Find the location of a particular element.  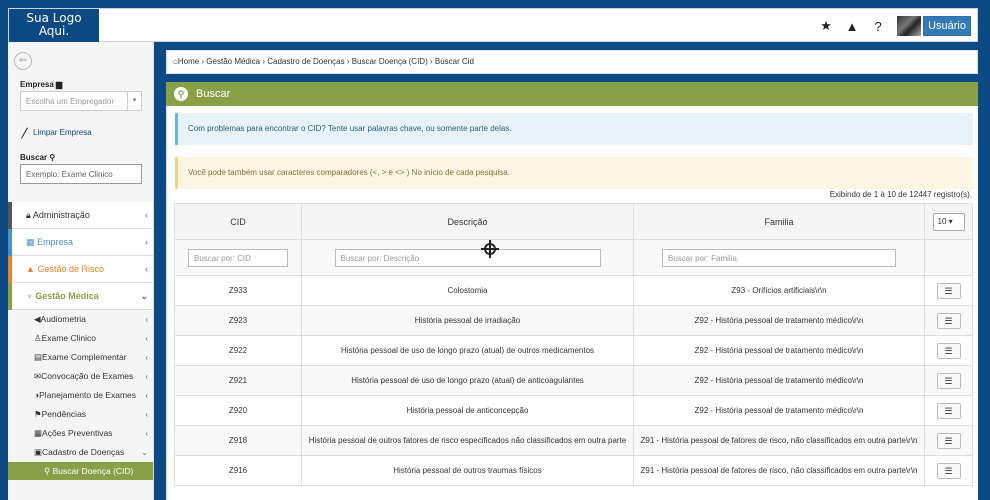

filter-familia-input: Buscar por: Familia is located at coordinates (779, 257).